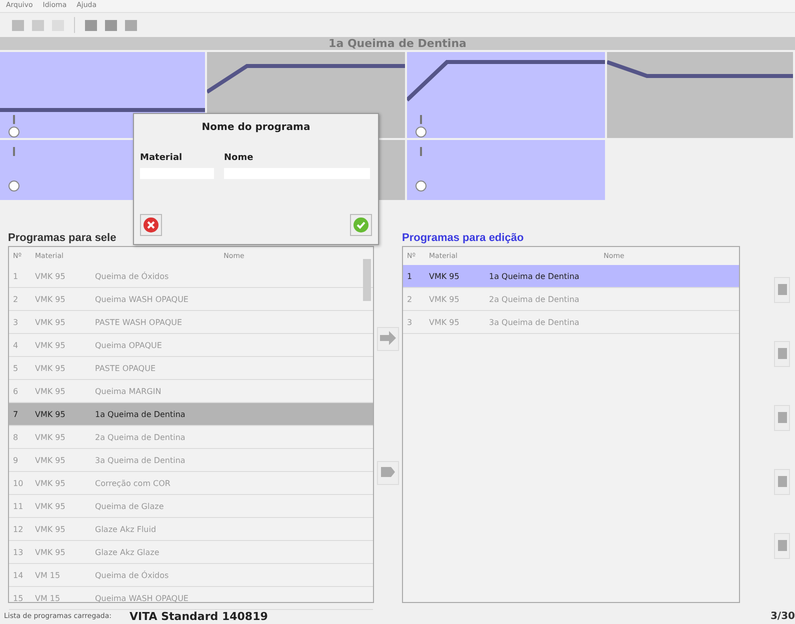 This screenshot has width=795, height=624. Describe the element at coordinates (506, 95) in the screenshot. I see `firing-stage-panel` at that location.